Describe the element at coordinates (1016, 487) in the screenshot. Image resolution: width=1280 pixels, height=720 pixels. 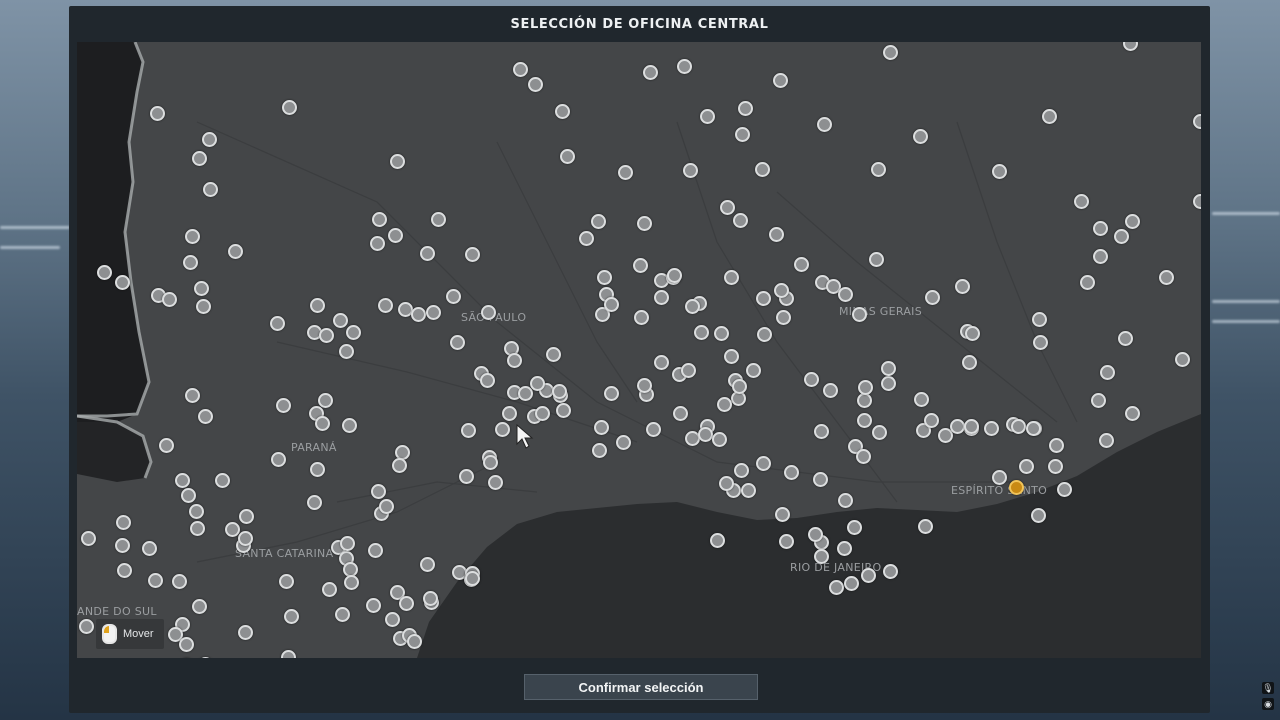
I see `city-marker-selected` at that location.